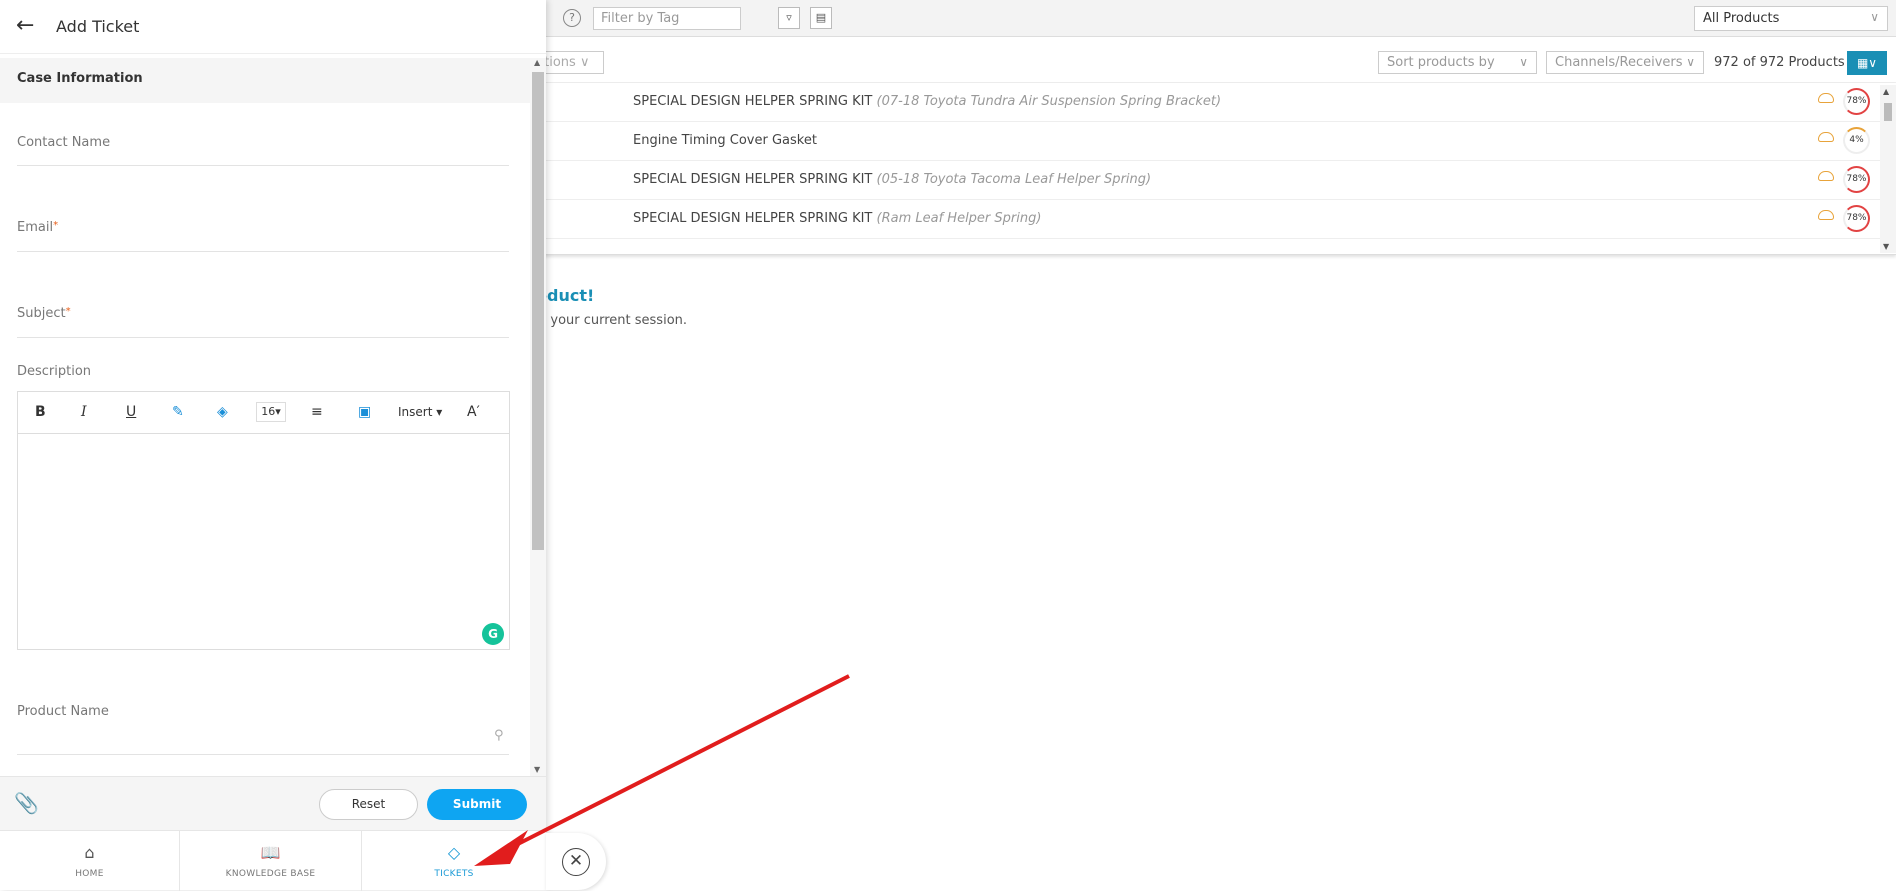 The height and width of the screenshot is (891, 1896). What do you see at coordinates (263, 165) in the screenshot?
I see `contact-name-field` at bounding box center [263, 165].